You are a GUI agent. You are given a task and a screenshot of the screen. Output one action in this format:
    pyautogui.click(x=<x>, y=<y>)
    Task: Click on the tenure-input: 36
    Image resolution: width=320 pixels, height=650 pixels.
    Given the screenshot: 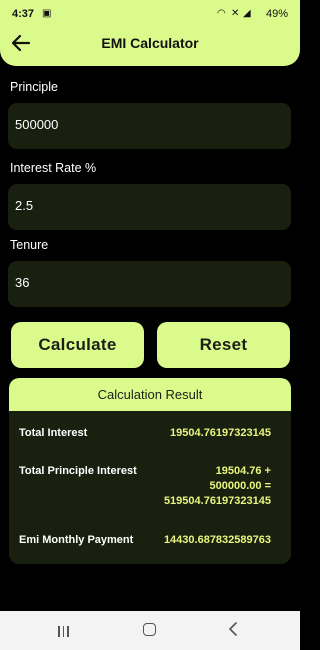 What is the action you would take?
    pyautogui.click(x=149, y=284)
    